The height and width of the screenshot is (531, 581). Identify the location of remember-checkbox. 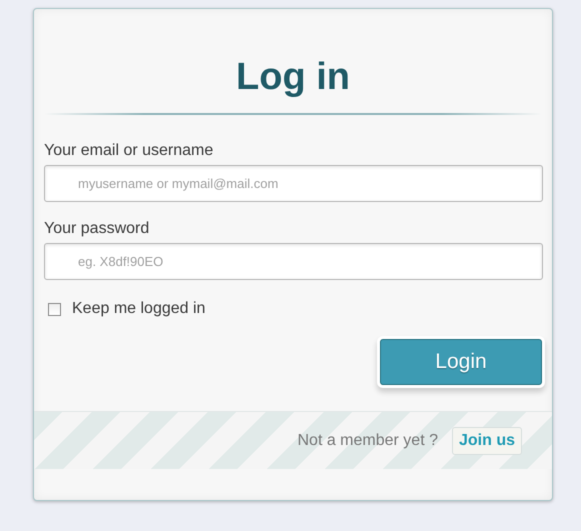
(54, 309).